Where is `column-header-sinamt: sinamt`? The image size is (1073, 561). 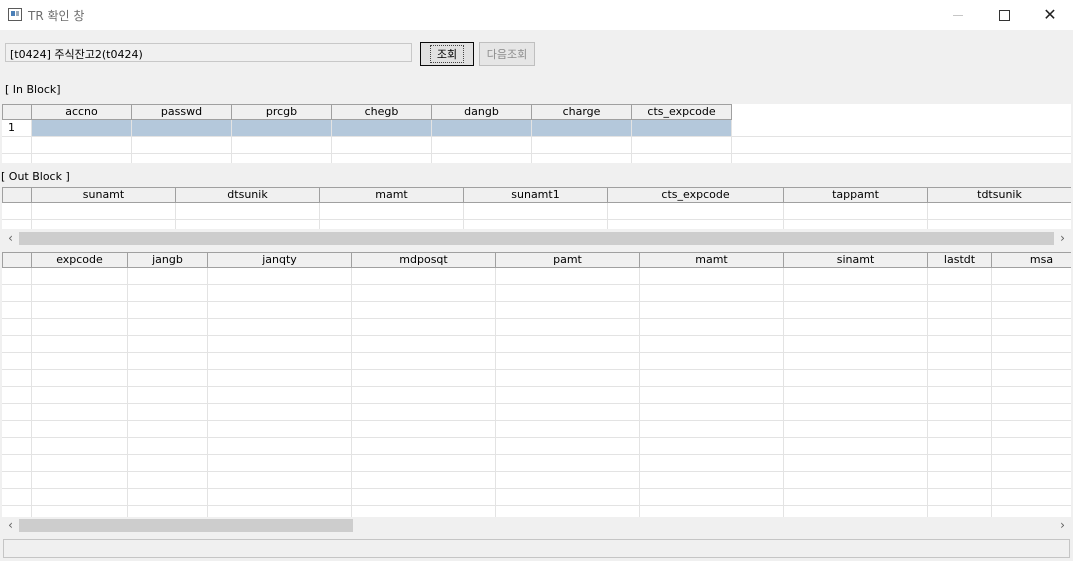 column-header-sinamt: sinamt is located at coordinates (856, 260).